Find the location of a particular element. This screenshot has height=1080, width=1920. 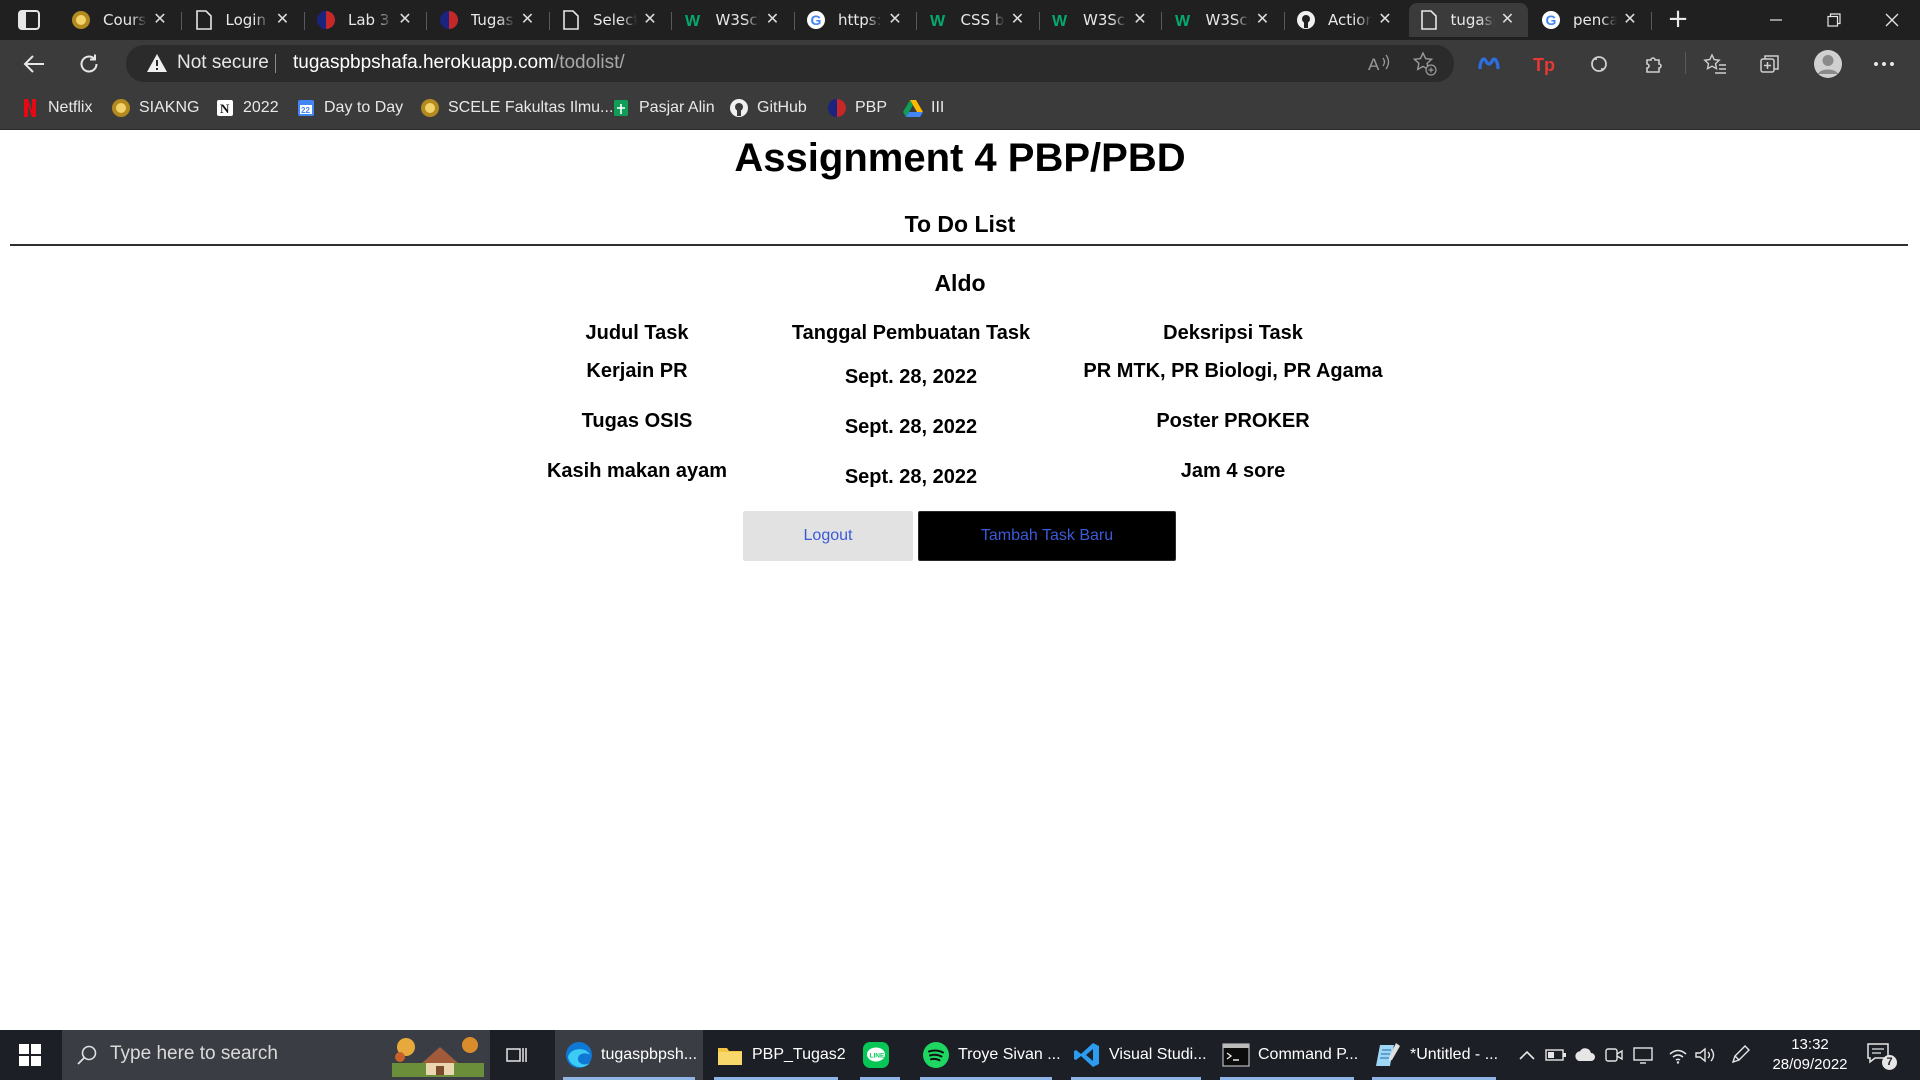

tab-title: W3Sch is located at coordinates (1227, 20).